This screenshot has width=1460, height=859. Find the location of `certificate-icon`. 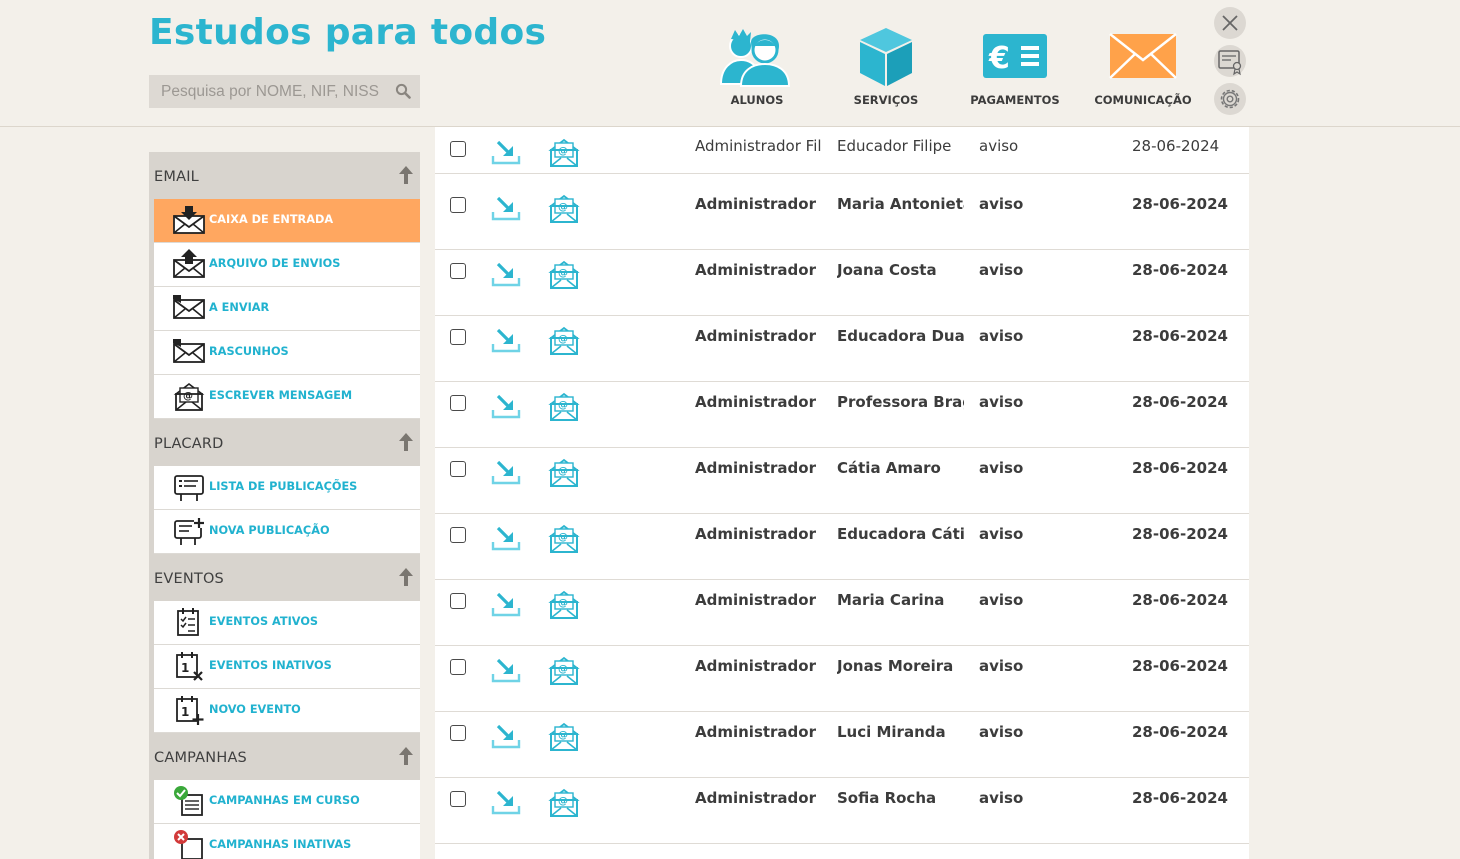

certificate-icon is located at coordinates (1230, 63).